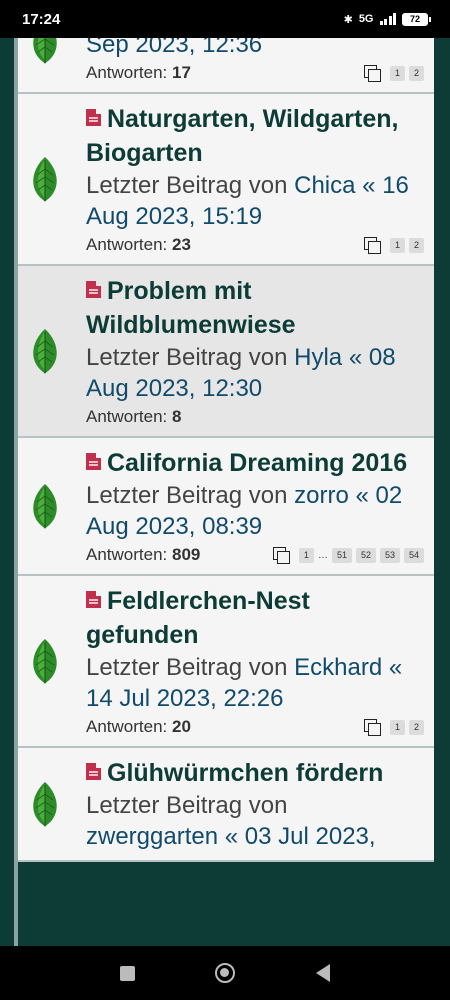 The height and width of the screenshot is (1000, 450). I want to click on android-nav-bar, so click(225, 973).